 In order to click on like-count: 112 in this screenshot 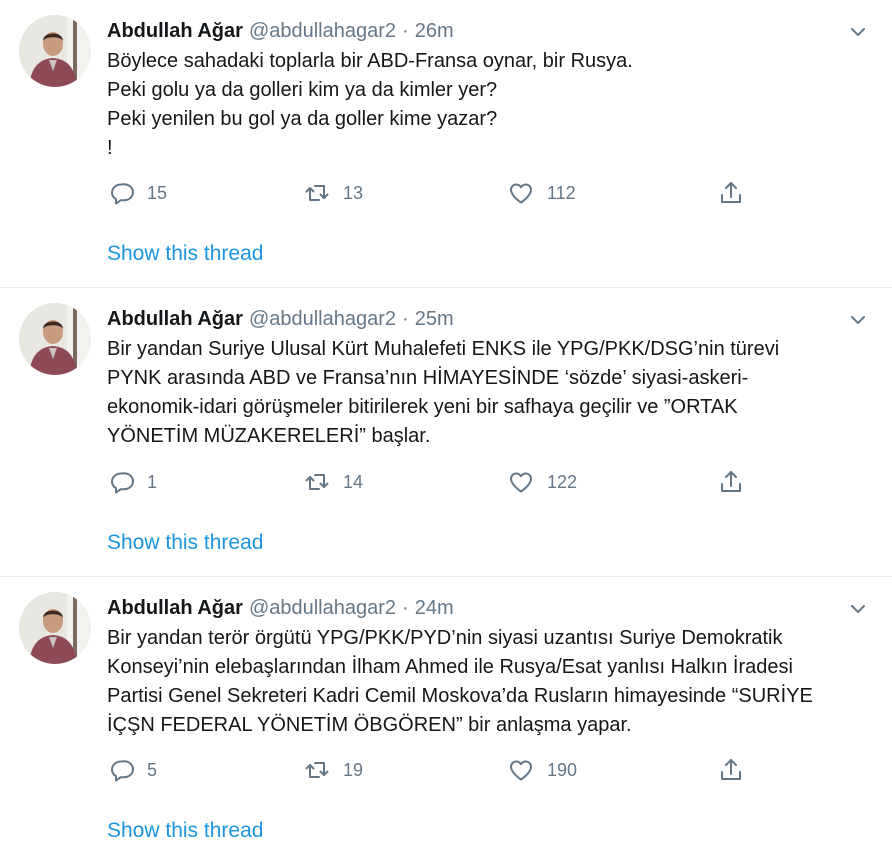, I will do `click(561, 192)`.